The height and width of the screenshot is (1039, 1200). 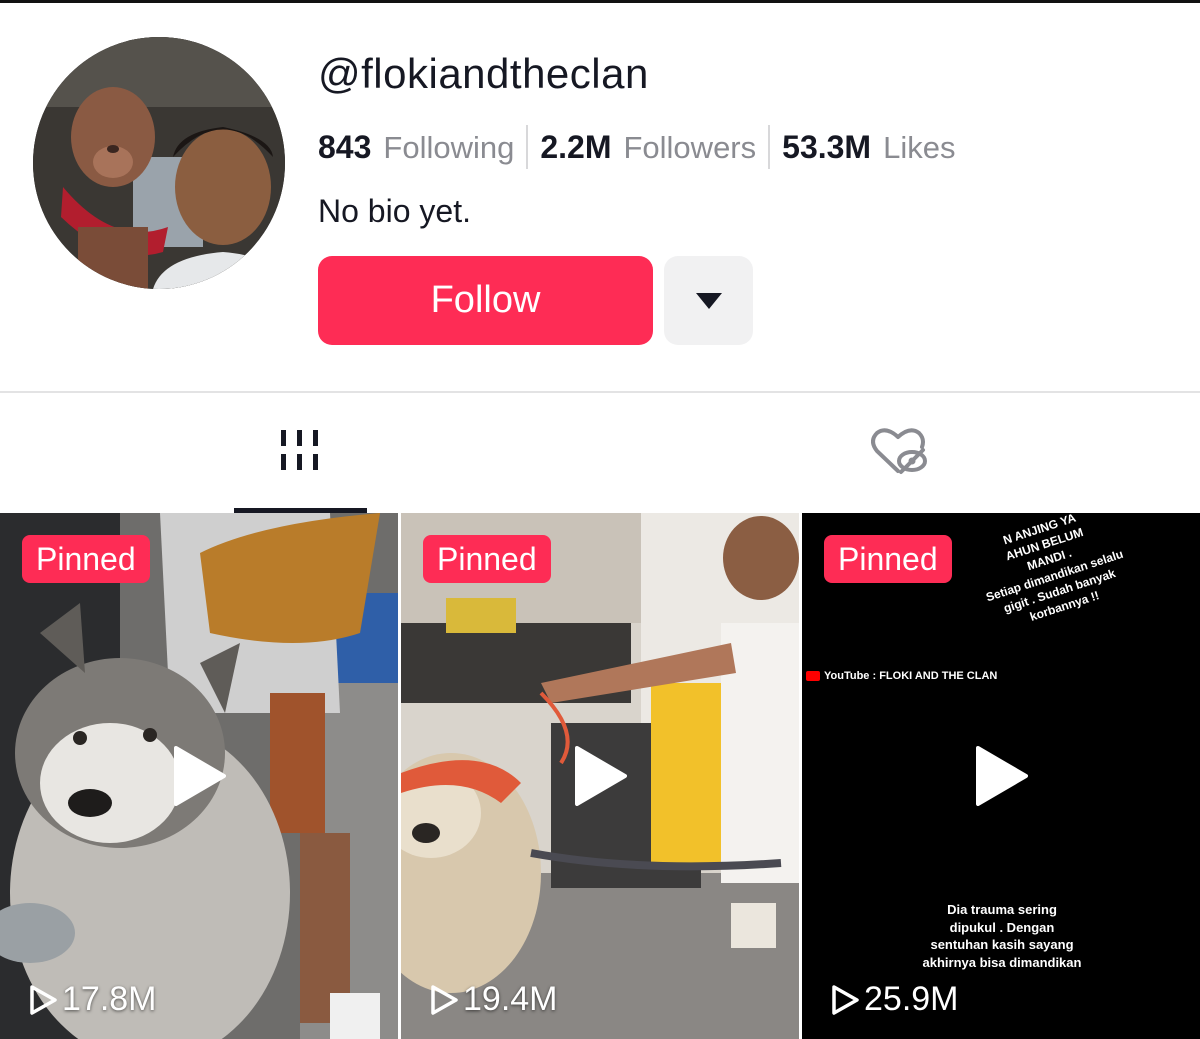 What do you see at coordinates (485, 300) in the screenshot?
I see `follow-button: Follow` at bounding box center [485, 300].